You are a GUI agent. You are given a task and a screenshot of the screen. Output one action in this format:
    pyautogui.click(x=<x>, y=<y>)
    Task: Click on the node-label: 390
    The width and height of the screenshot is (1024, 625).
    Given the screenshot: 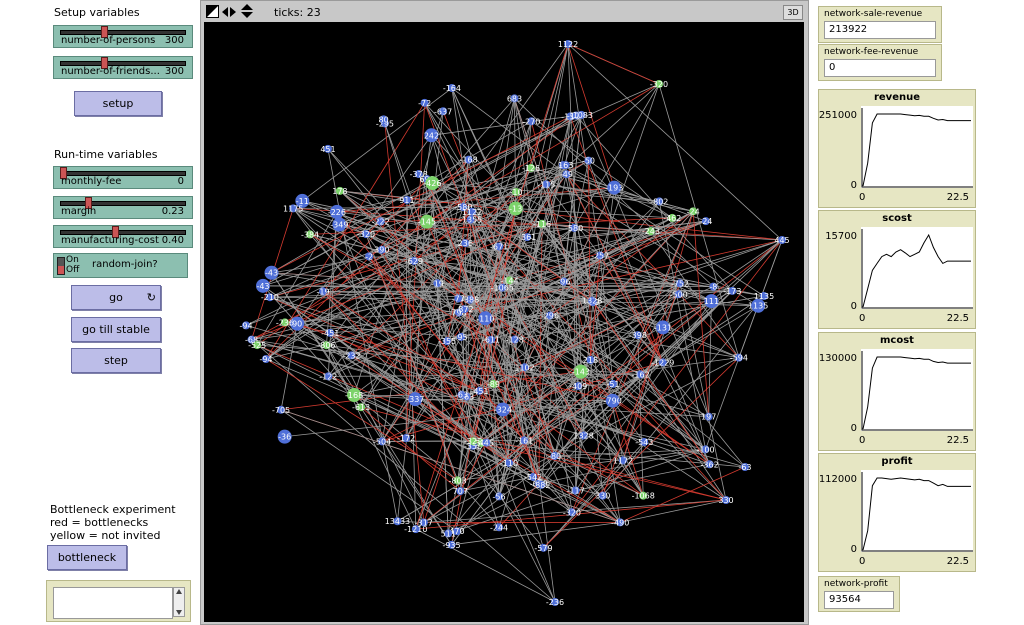 What is the action you would take?
    pyautogui.click(x=381, y=250)
    